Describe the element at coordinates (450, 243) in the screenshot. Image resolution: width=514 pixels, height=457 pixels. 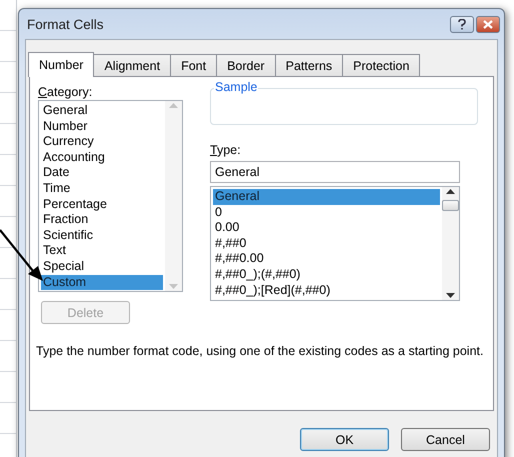
I see `scrollbar` at that location.